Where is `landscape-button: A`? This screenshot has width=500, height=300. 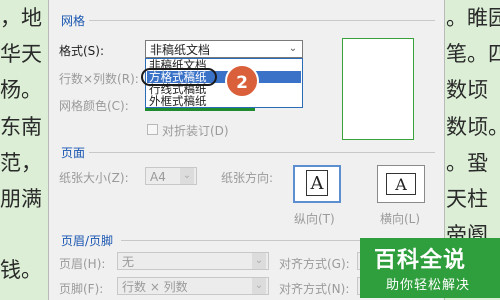
landscape-button: A is located at coordinates (401, 184).